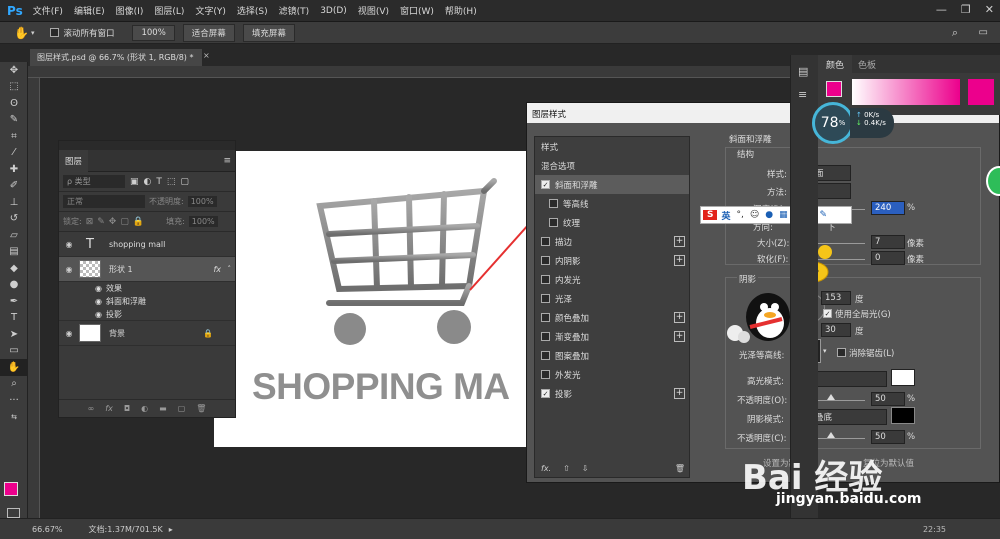 Image resolution: width=1000 pixels, height=539 pixels. What do you see at coordinates (612, 146) in the screenshot?
I see `style-item: 样式` at bounding box center [612, 146].